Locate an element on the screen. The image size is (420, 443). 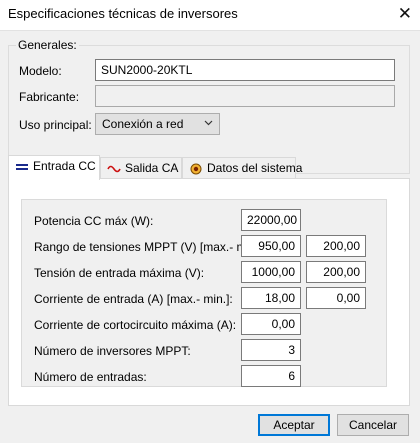
tab-label: Entrada CC is located at coordinates (64, 166).